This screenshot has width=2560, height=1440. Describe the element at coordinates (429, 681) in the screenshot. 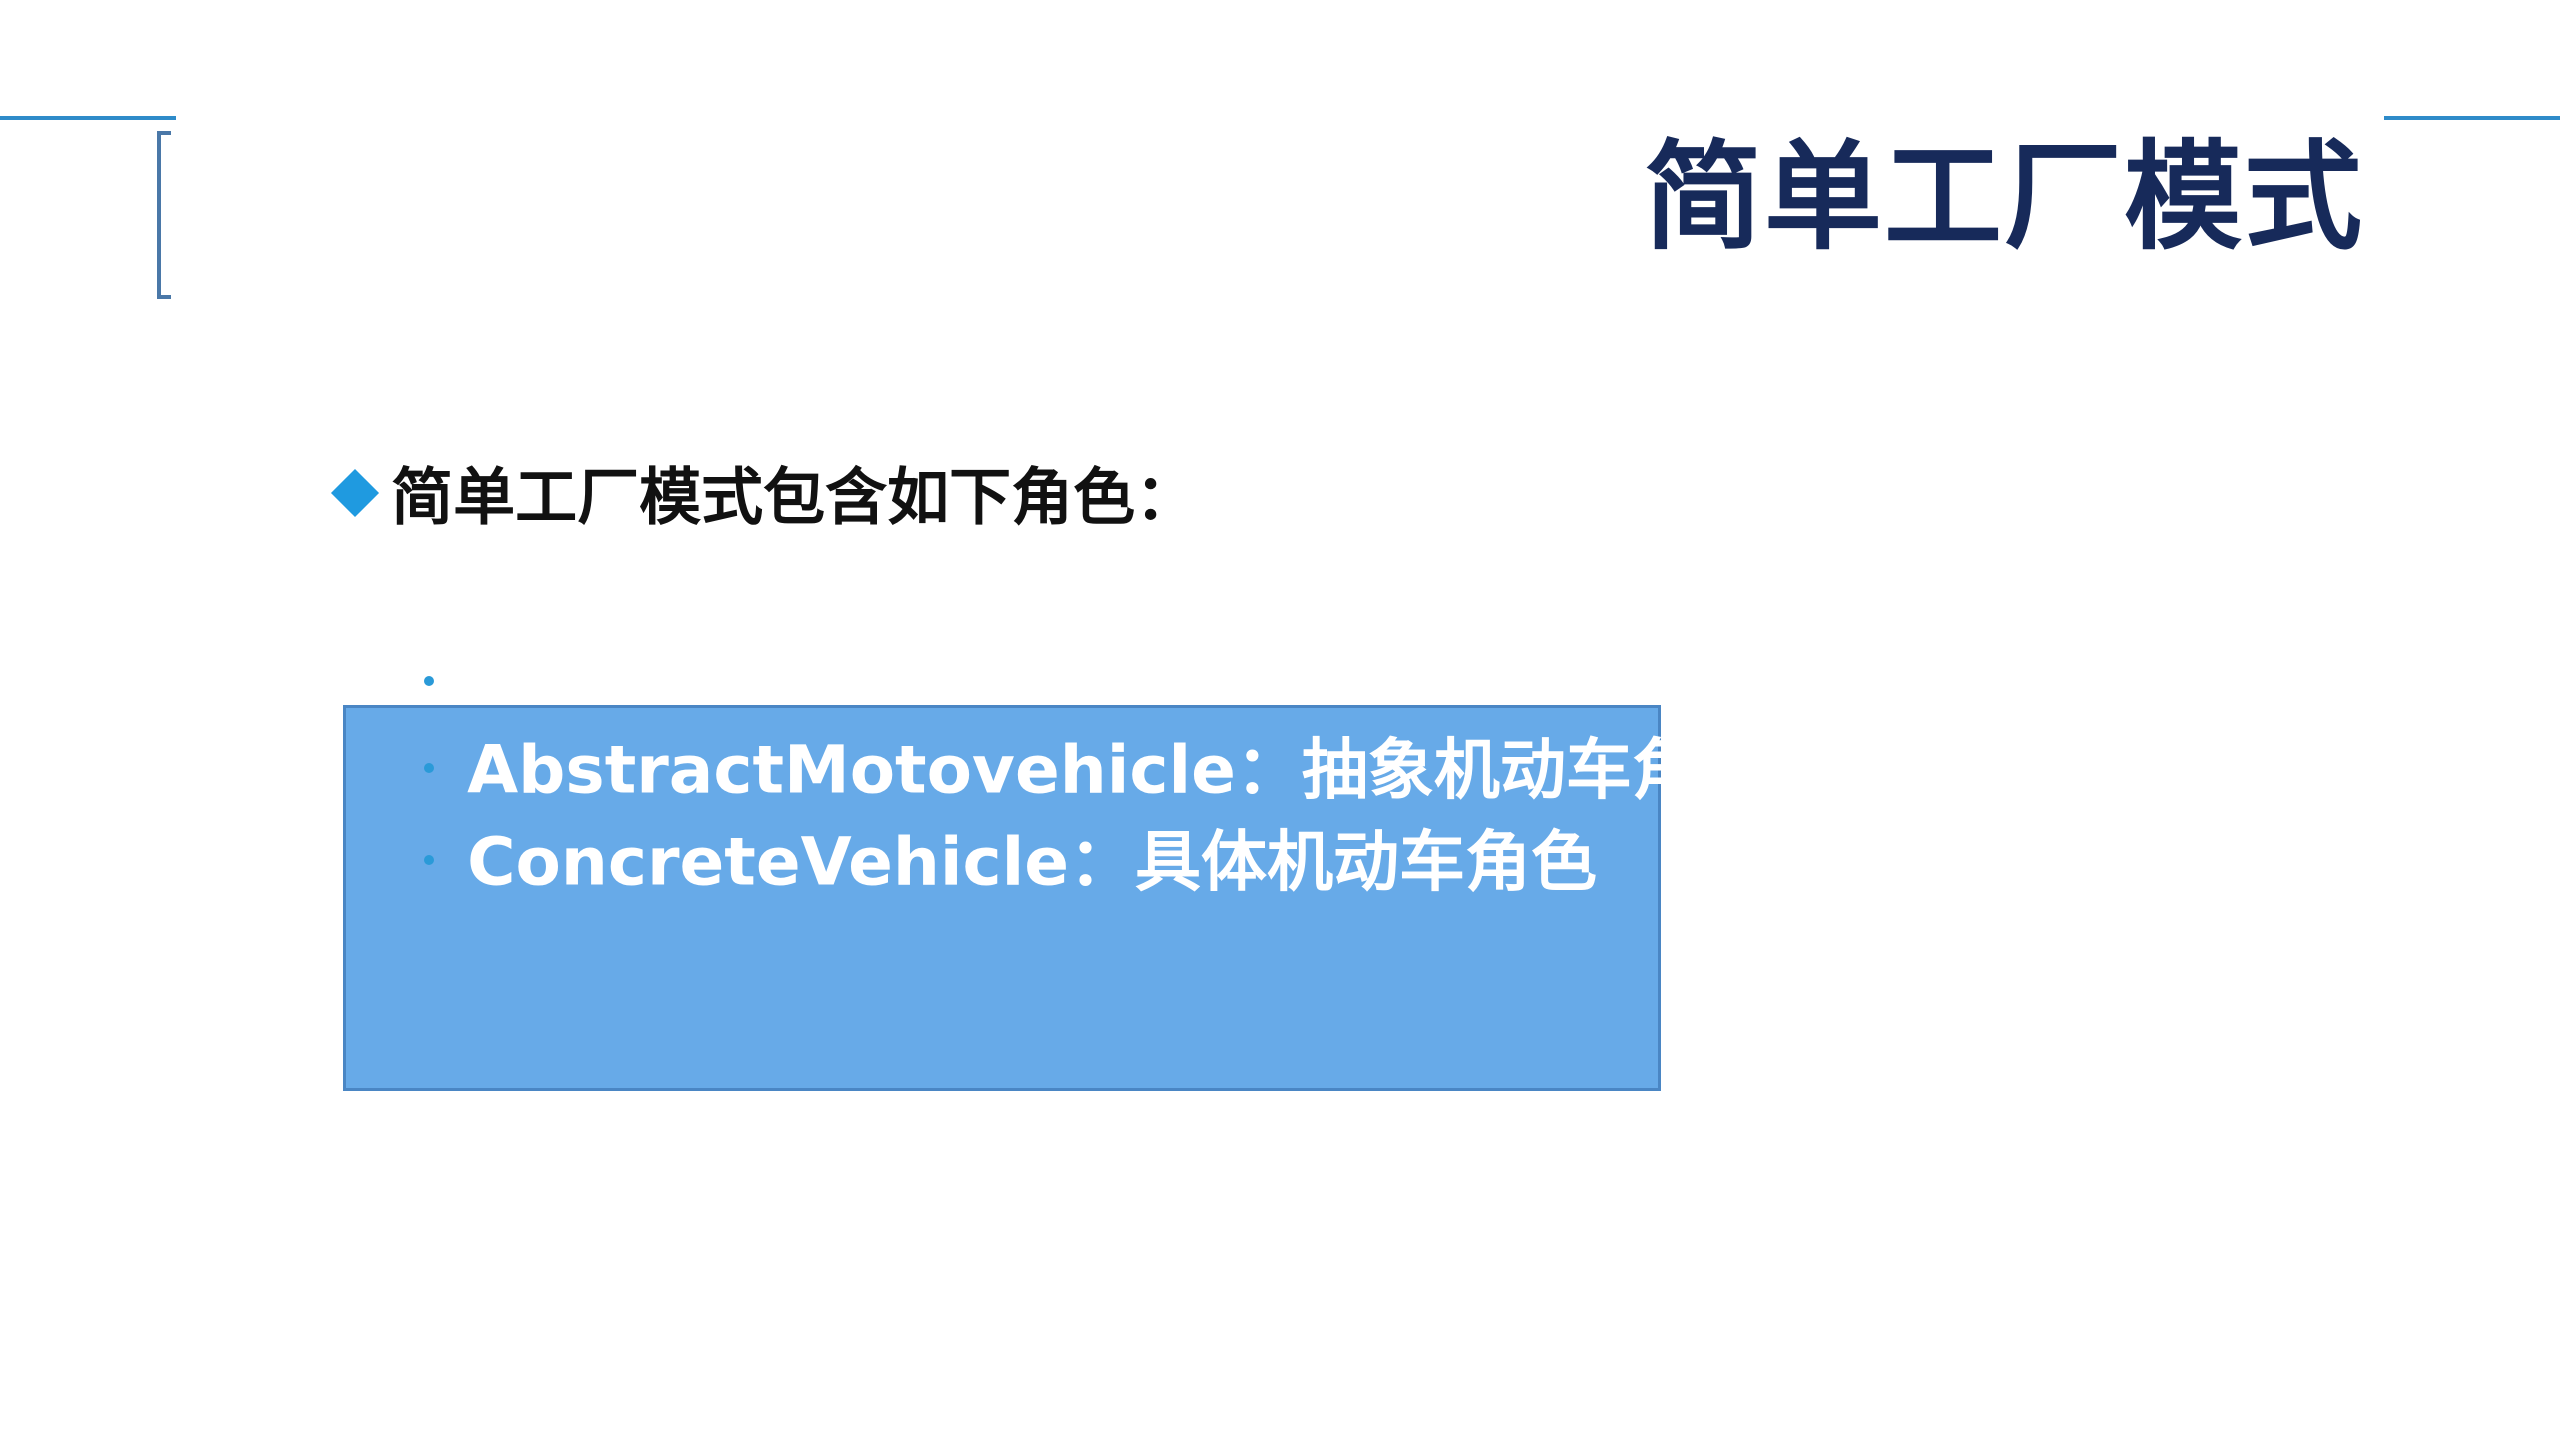

I see `partially-hidden-bullet-icon` at that location.